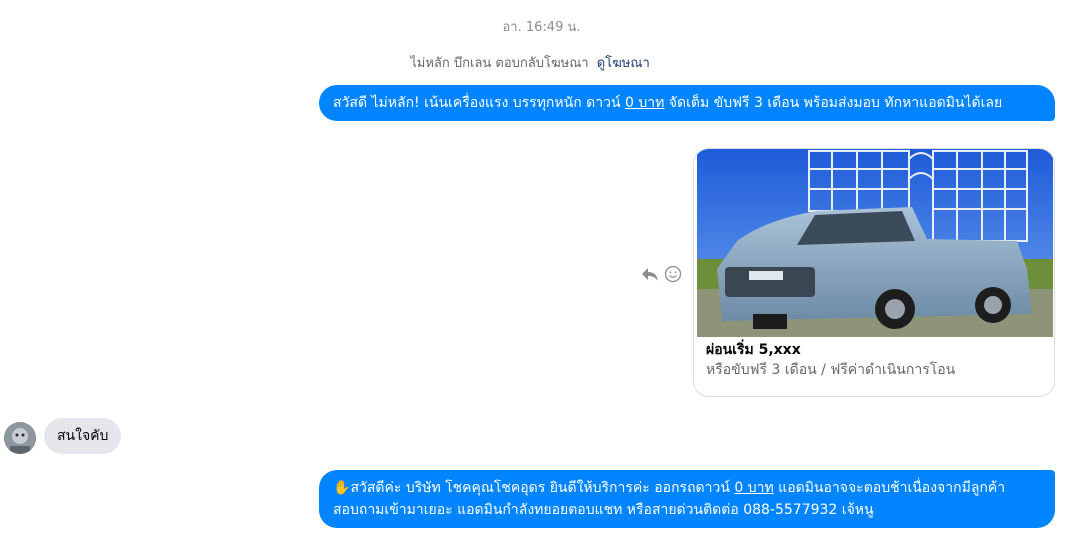 This screenshot has height=543, width=1083. I want to click on pickup-truck-image, so click(875, 243).